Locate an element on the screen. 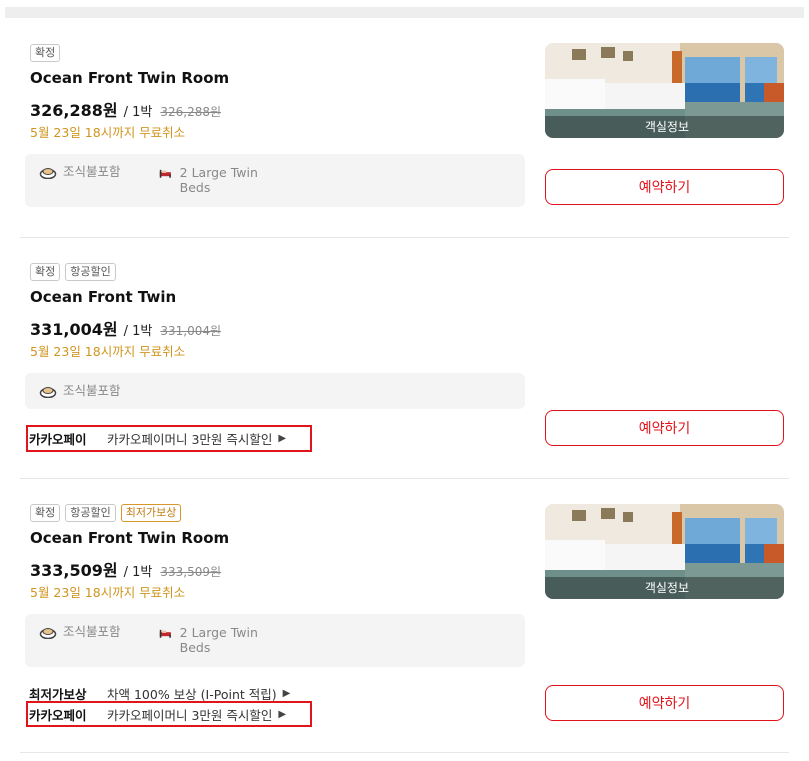  promo-lowest-price: 최저가보상 차액 100% 보상 (I-Point 적립) ▶ is located at coordinates (179, 693).